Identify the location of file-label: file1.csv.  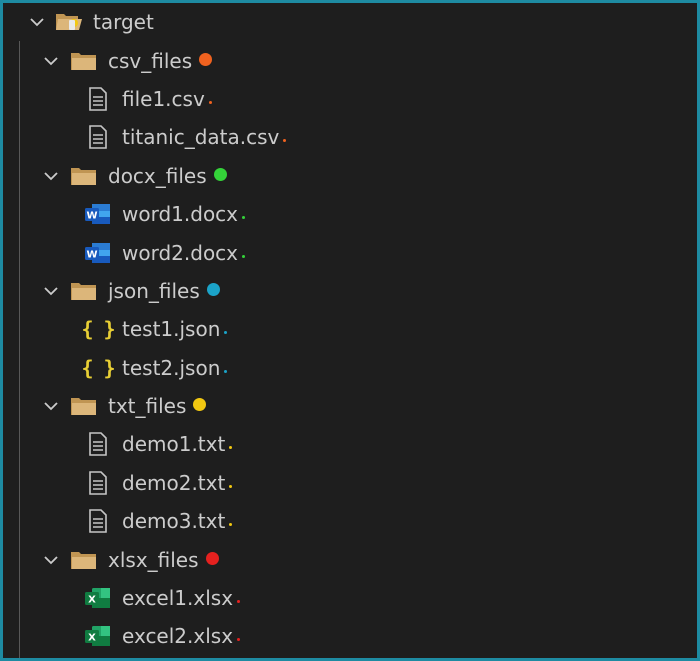
(167, 99).